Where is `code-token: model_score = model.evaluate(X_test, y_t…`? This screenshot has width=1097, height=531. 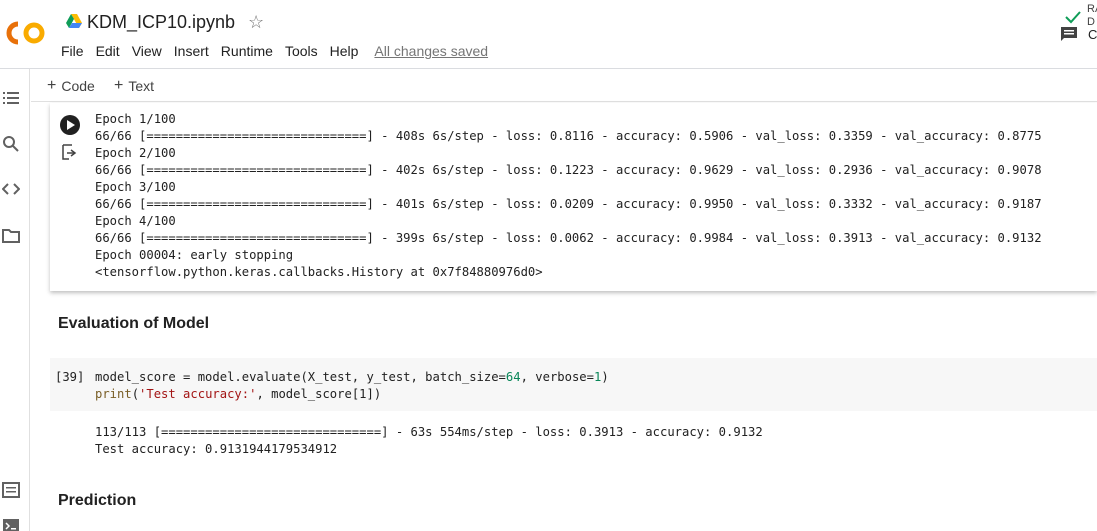
code-token: model_score = model.evaluate(X_test, y_t… is located at coordinates (300, 377).